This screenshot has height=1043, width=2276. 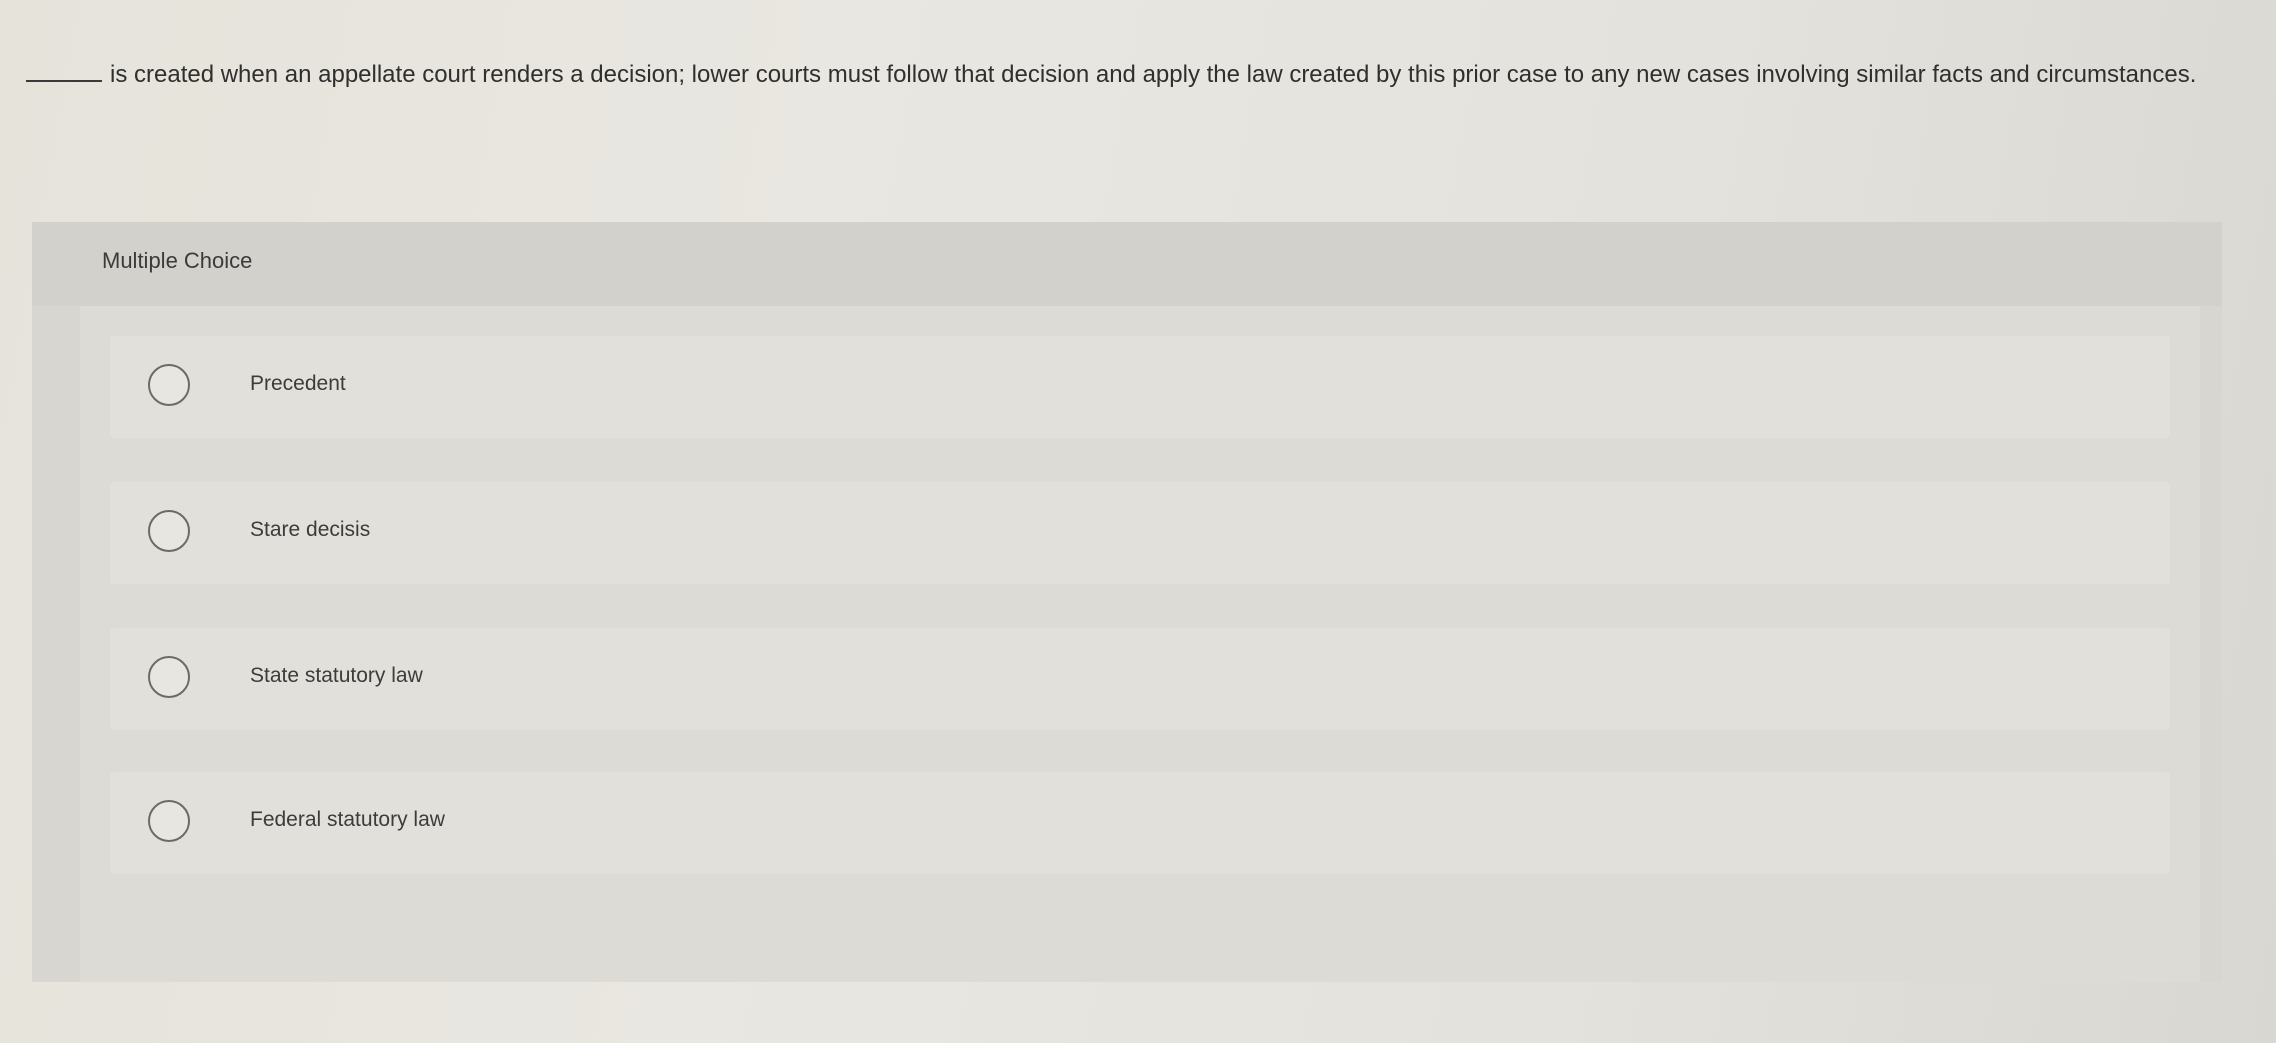 What do you see at coordinates (64, 72) in the screenshot?
I see `answer-blank` at bounding box center [64, 72].